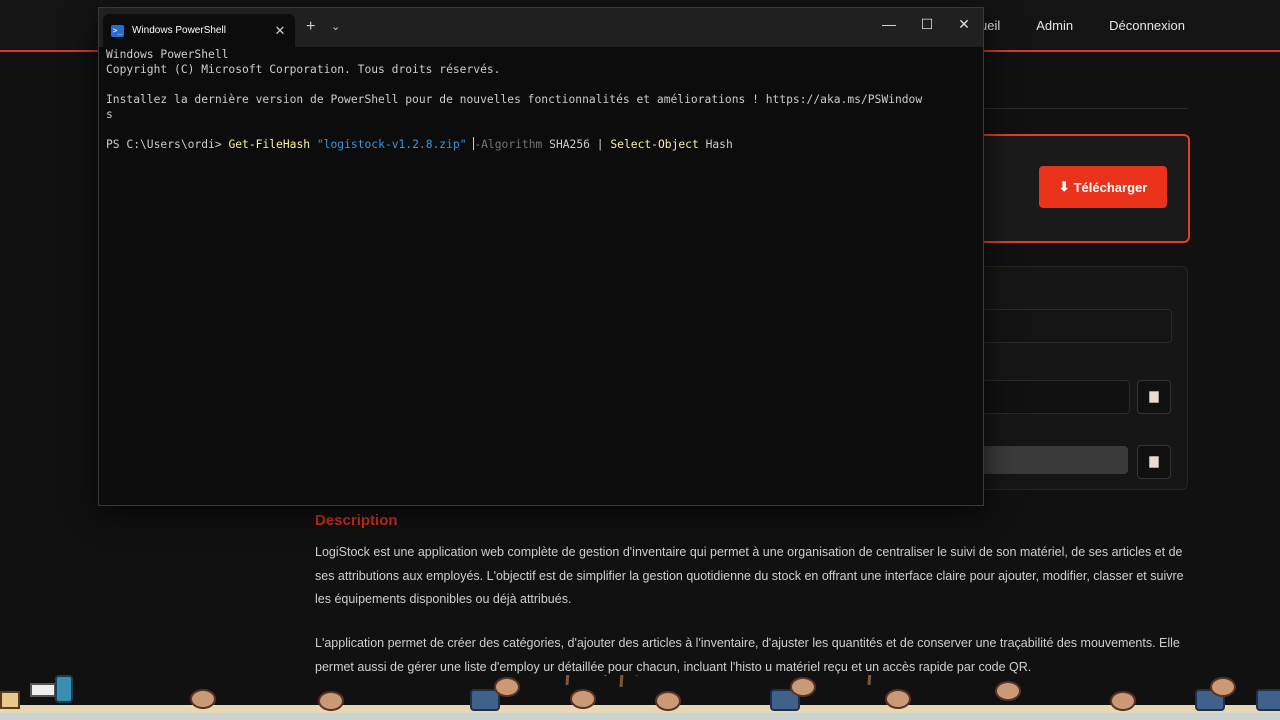  What do you see at coordinates (391, 144) in the screenshot?
I see `string-token: "logistock-v1.2.8.zip"` at bounding box center [391, 144].